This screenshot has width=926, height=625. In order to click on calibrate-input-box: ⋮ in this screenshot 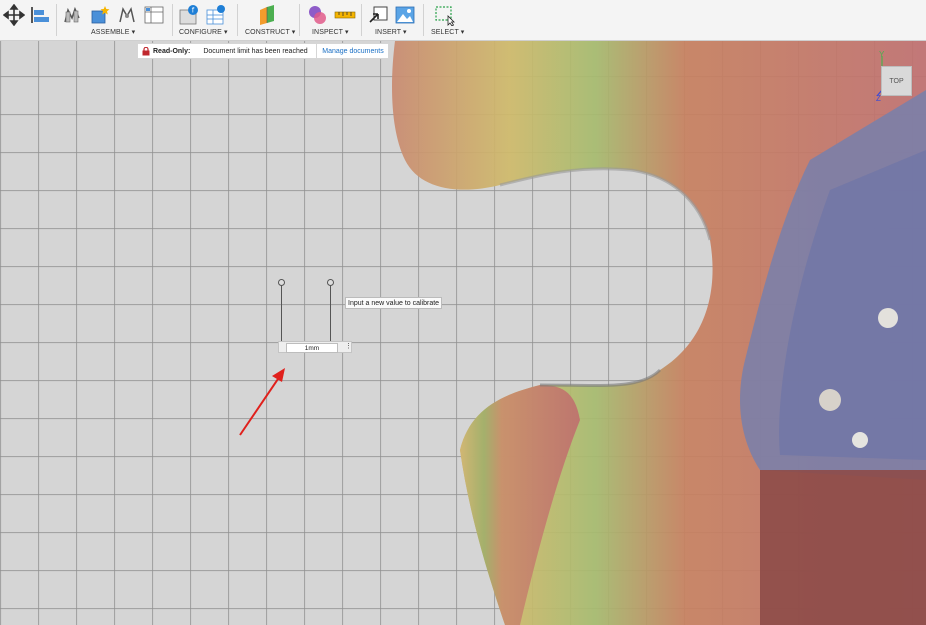, I will do `click(315, 347)`.